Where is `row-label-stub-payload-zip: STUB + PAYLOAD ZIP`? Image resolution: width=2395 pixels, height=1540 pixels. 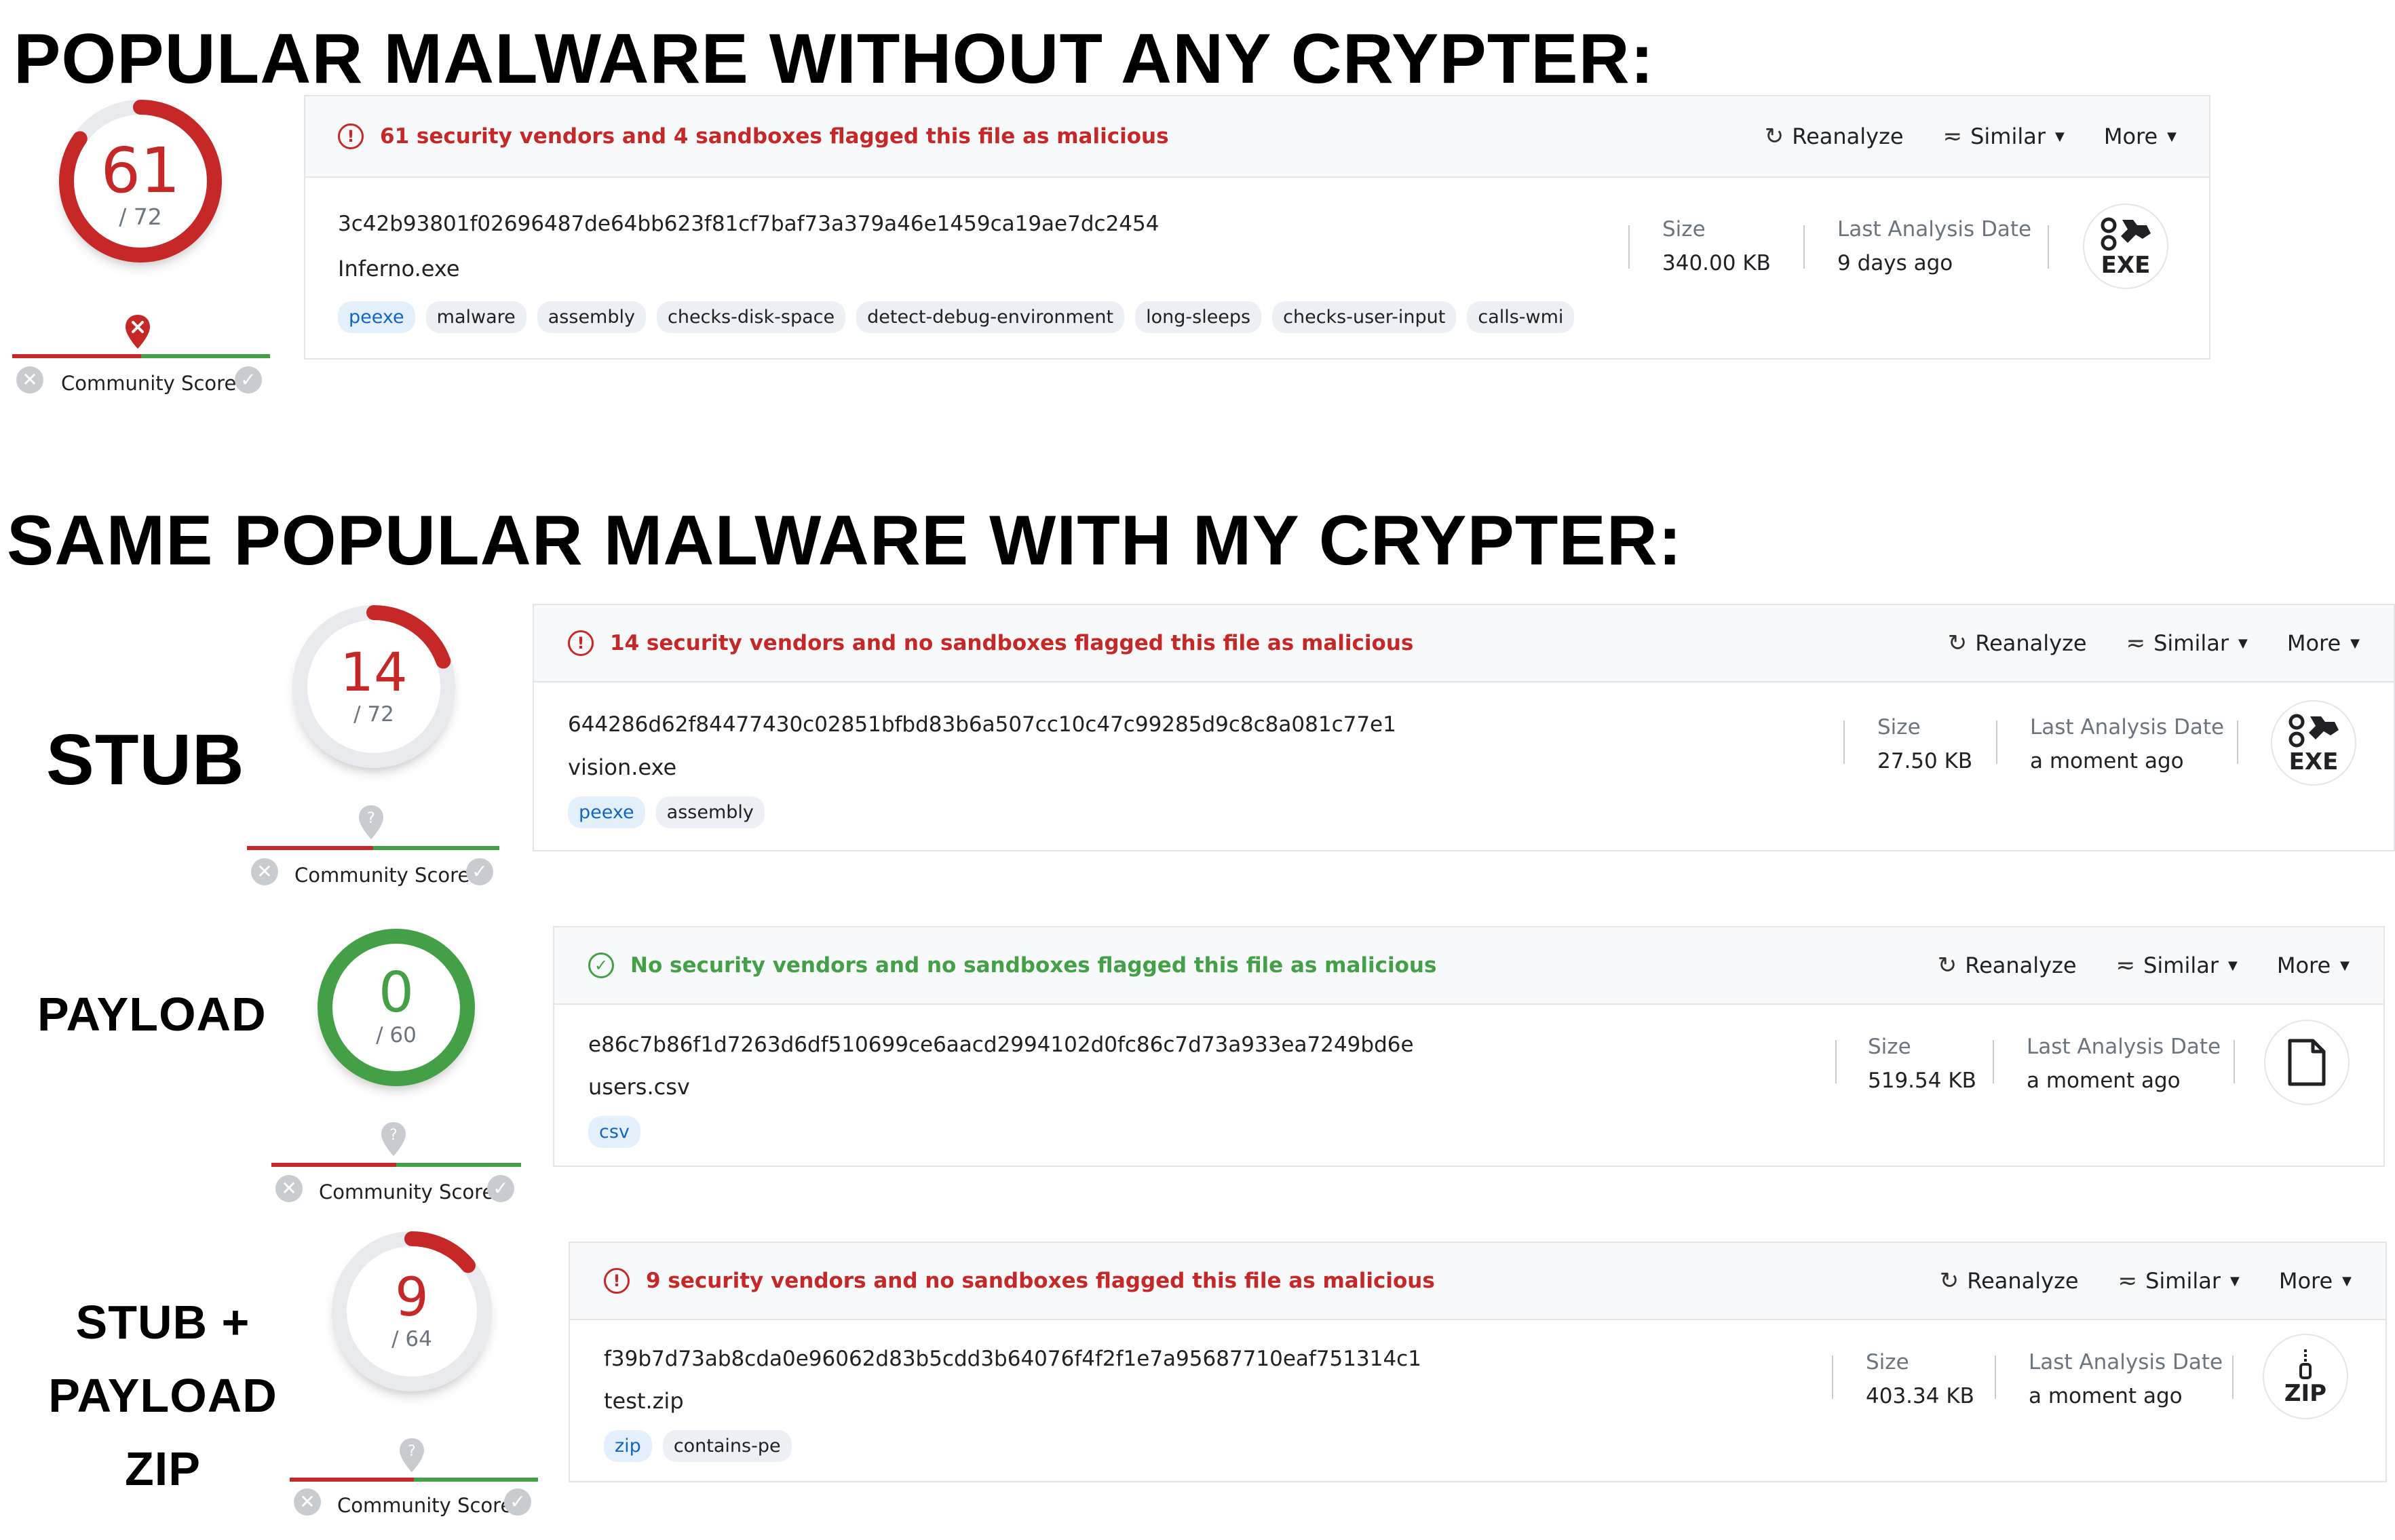 row-label-stub-payload-zip: STUB + PAYLOAD ZIP is located at coordinates (163, 1396).